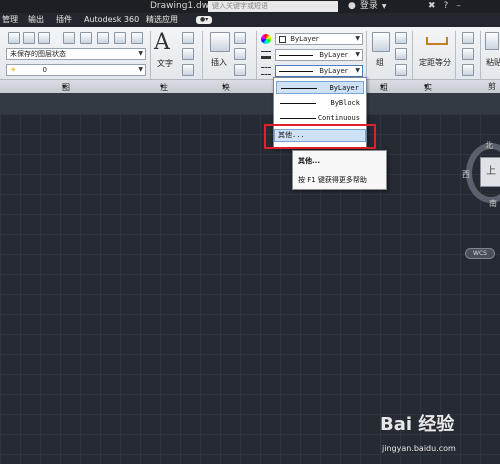 The height and width of the screenshot is (464, 500). I want to click on viewcube-face-top: 上, so click(490, 172).